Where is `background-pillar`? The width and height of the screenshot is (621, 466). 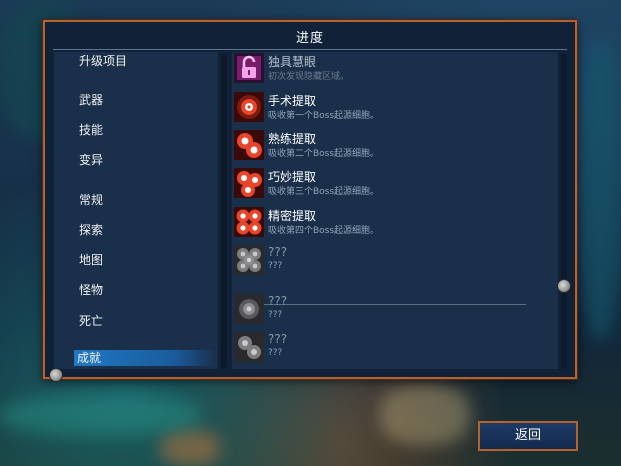 background-pillar is located at coordinates (600, 190).